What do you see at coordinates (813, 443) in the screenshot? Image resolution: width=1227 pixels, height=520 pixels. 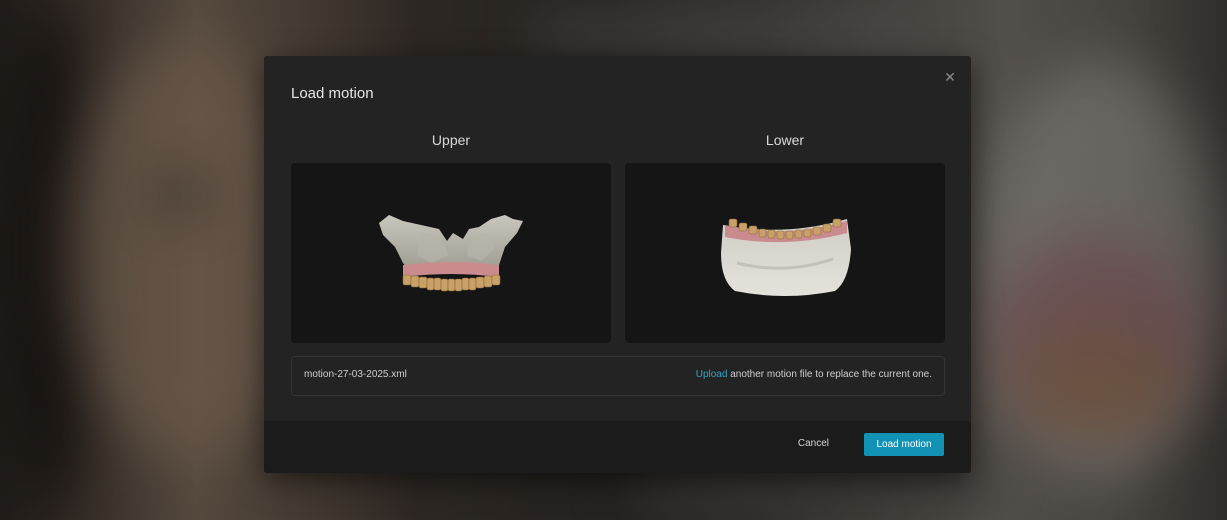 I see `cancel-button: Cancel` at bounding box center [813, 443].